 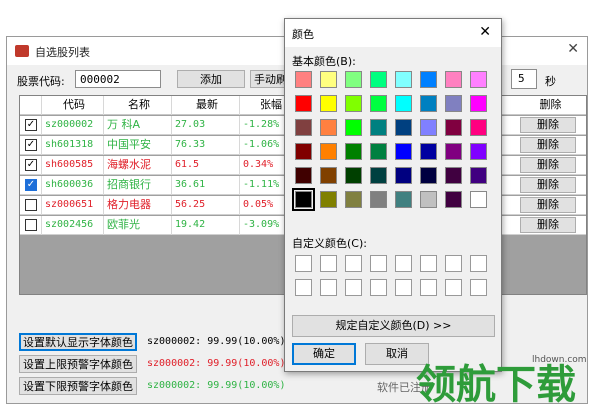 I want to click on color-swatch-selected, so click(x=303, y=199).